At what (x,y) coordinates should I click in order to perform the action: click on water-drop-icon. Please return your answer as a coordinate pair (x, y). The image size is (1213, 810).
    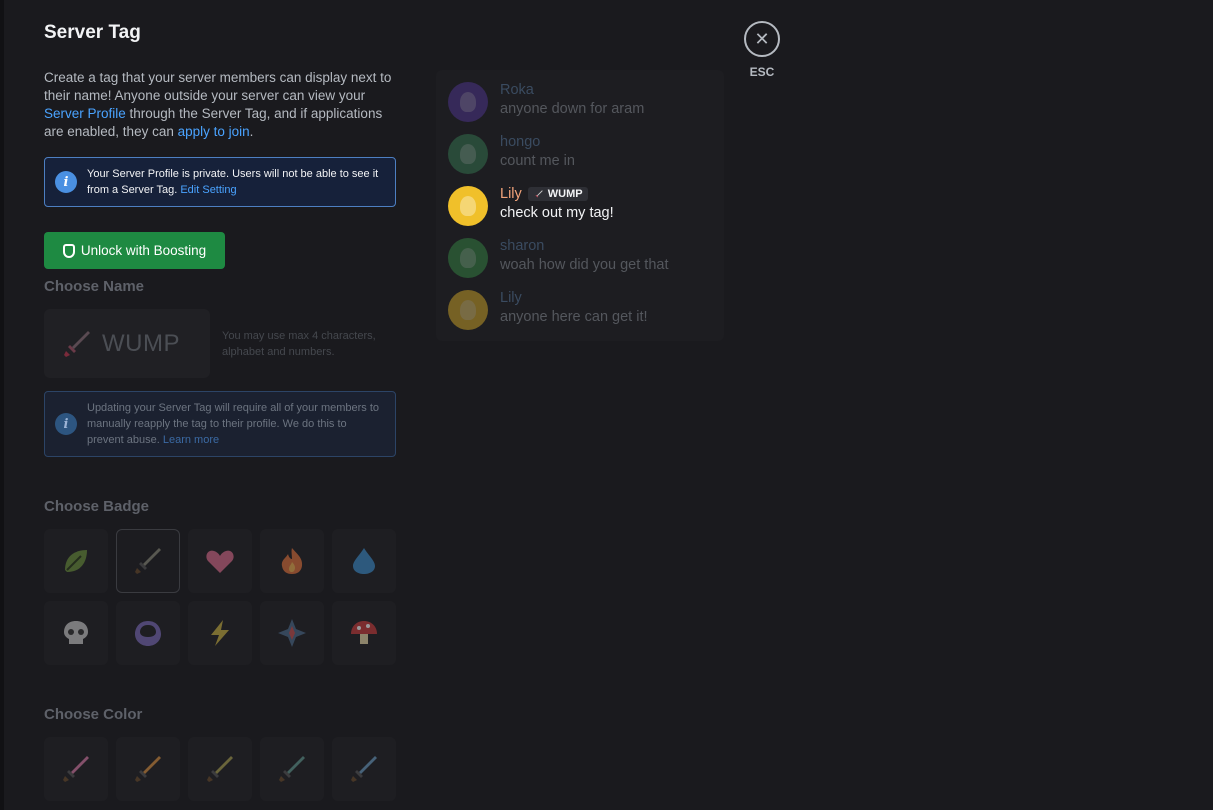
    Looking at the image, I should click on (364, 561).